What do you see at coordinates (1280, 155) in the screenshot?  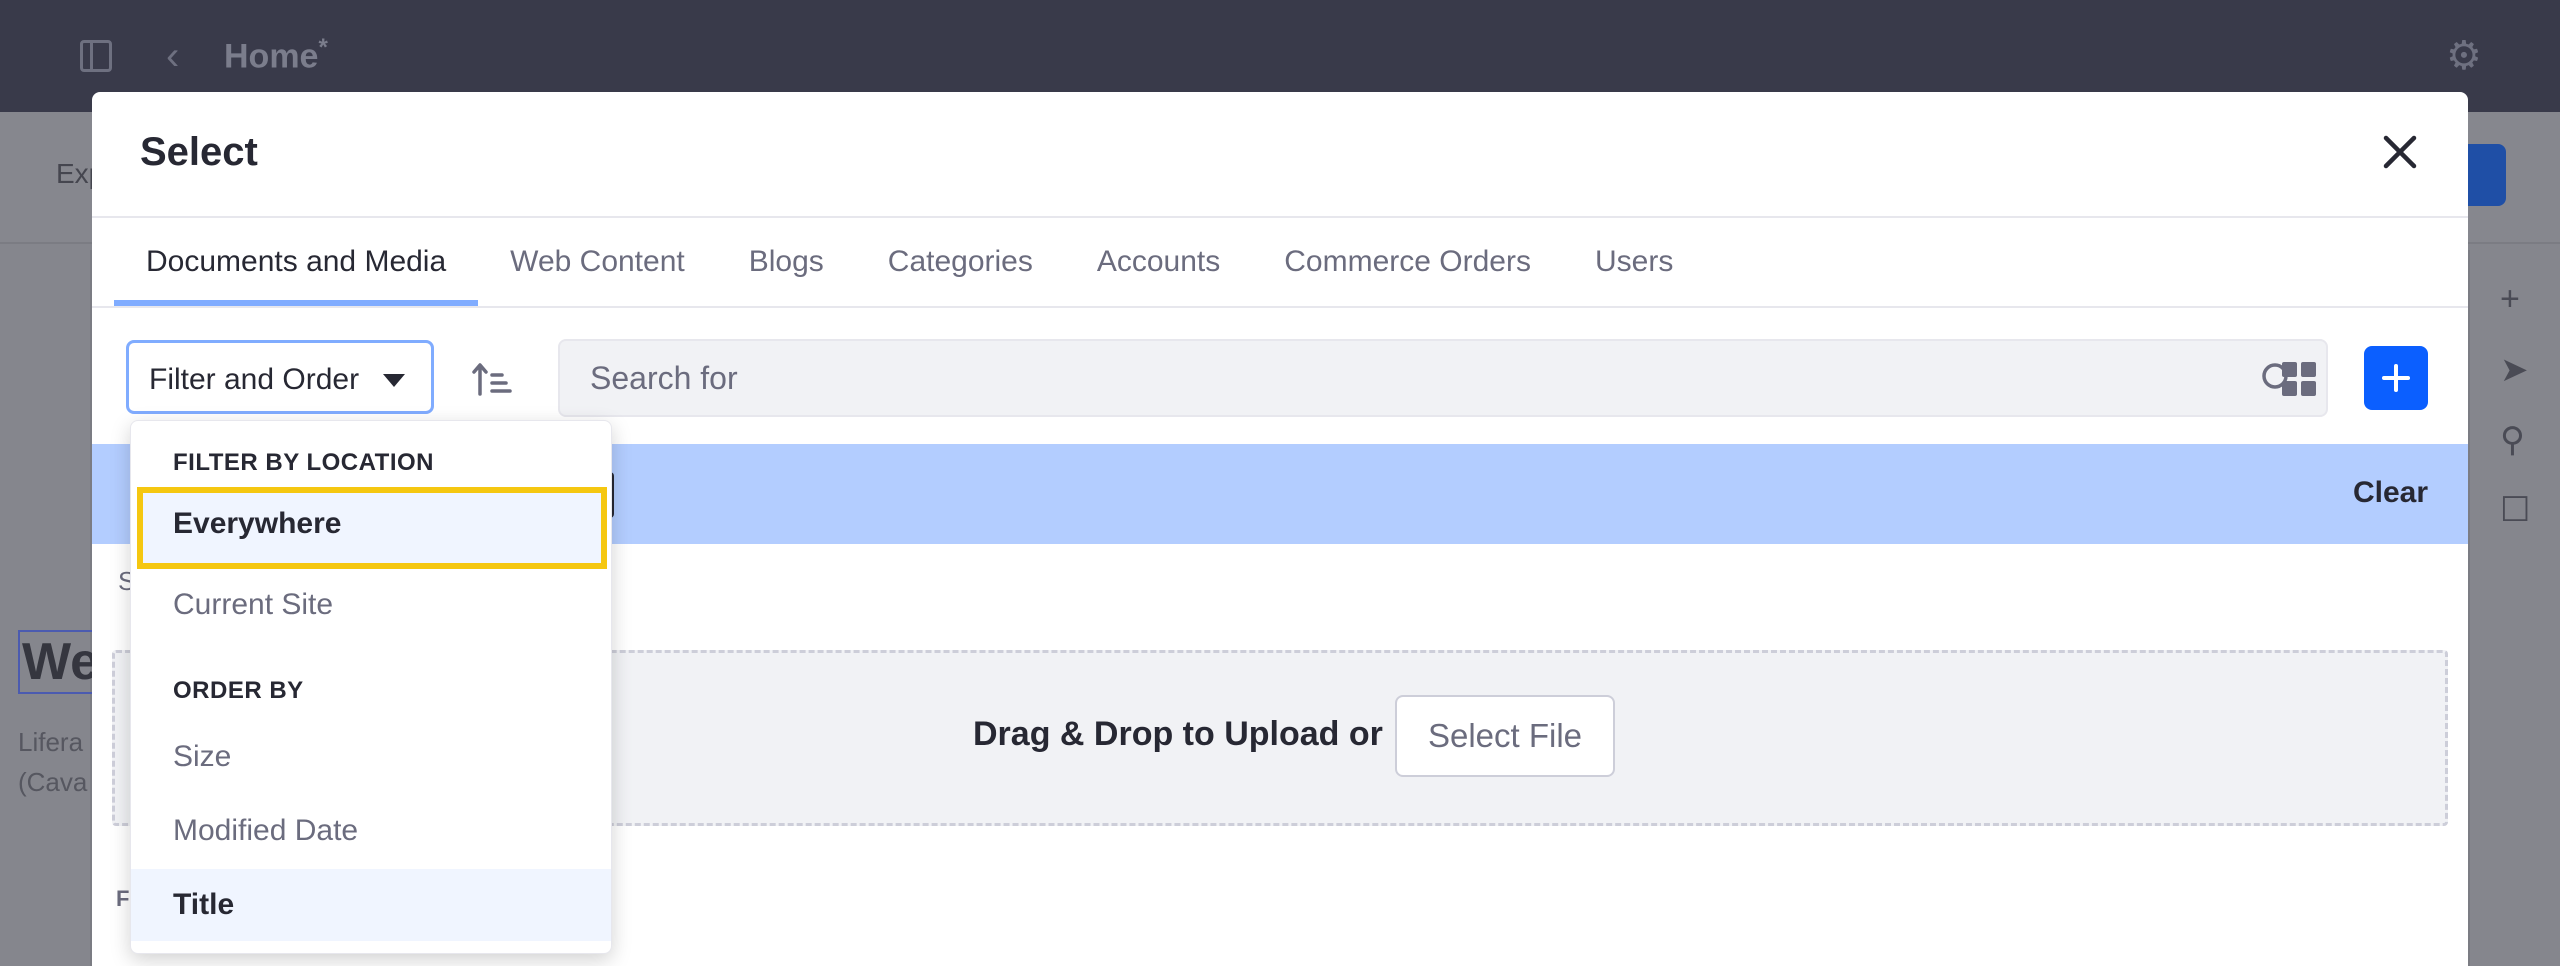 I see `modal-header: Select` at bounding box center [1280, 155].